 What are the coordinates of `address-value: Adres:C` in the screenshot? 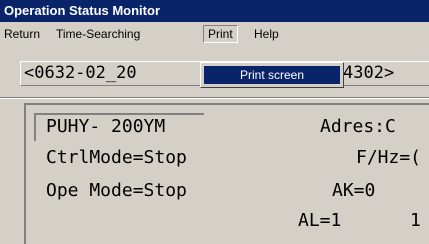 It's located at (358, 126).